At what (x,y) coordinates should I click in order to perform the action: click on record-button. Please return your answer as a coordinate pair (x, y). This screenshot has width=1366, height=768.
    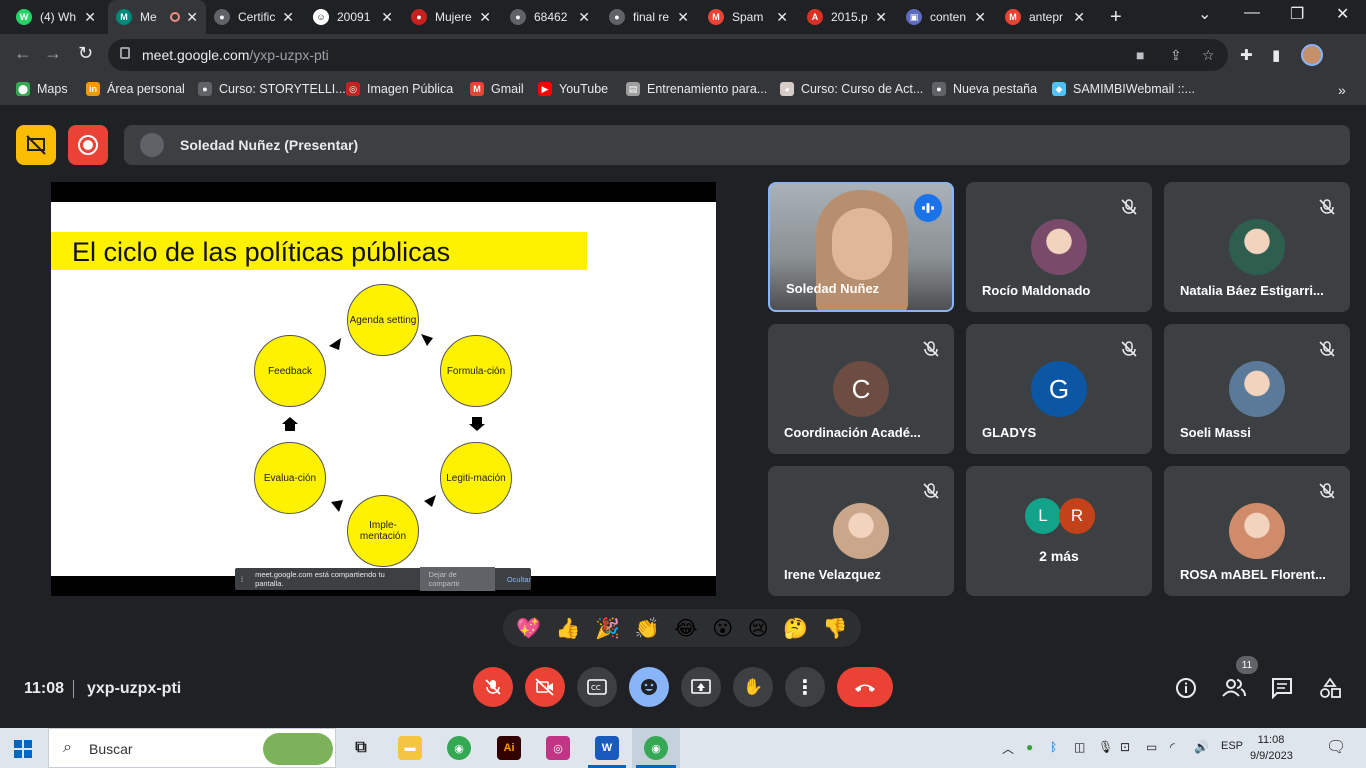
    Looking at the image, I should click on (88, 145).